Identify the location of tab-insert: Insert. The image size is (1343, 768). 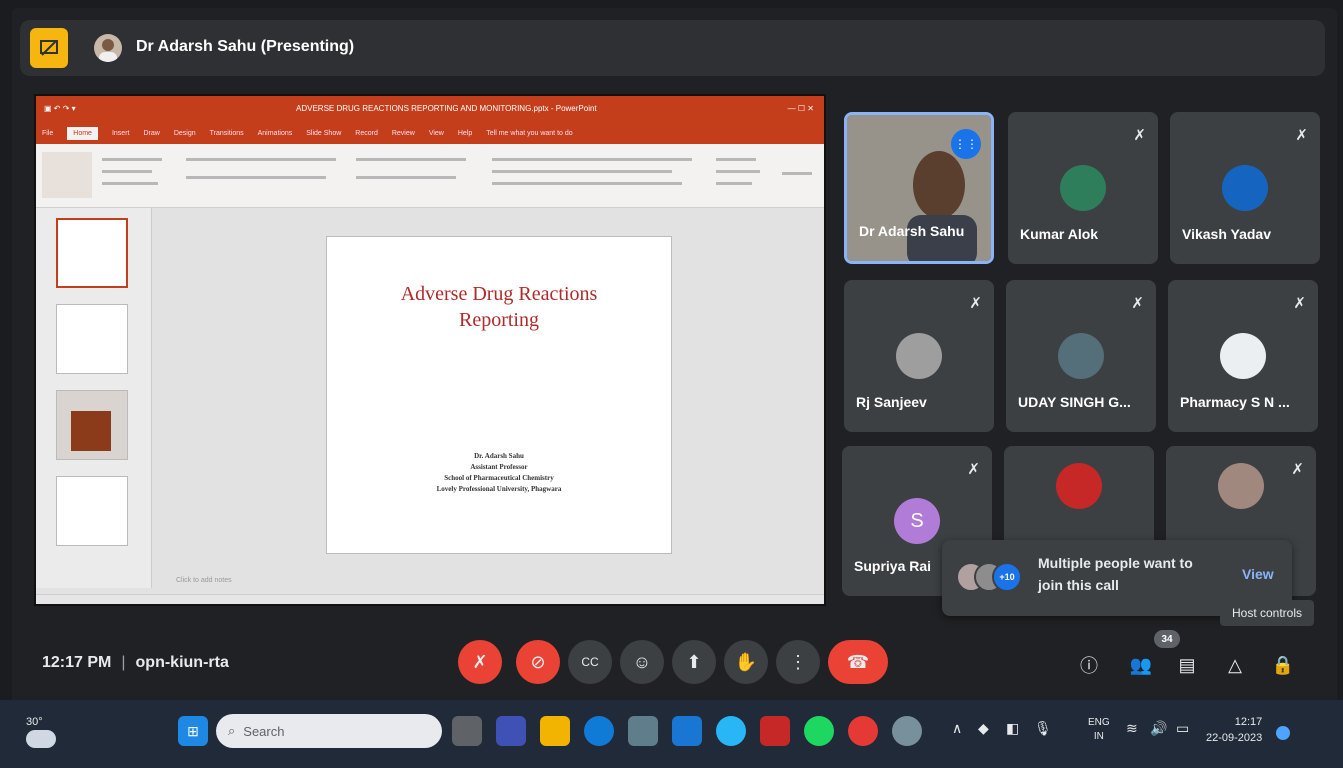
(121, 133).